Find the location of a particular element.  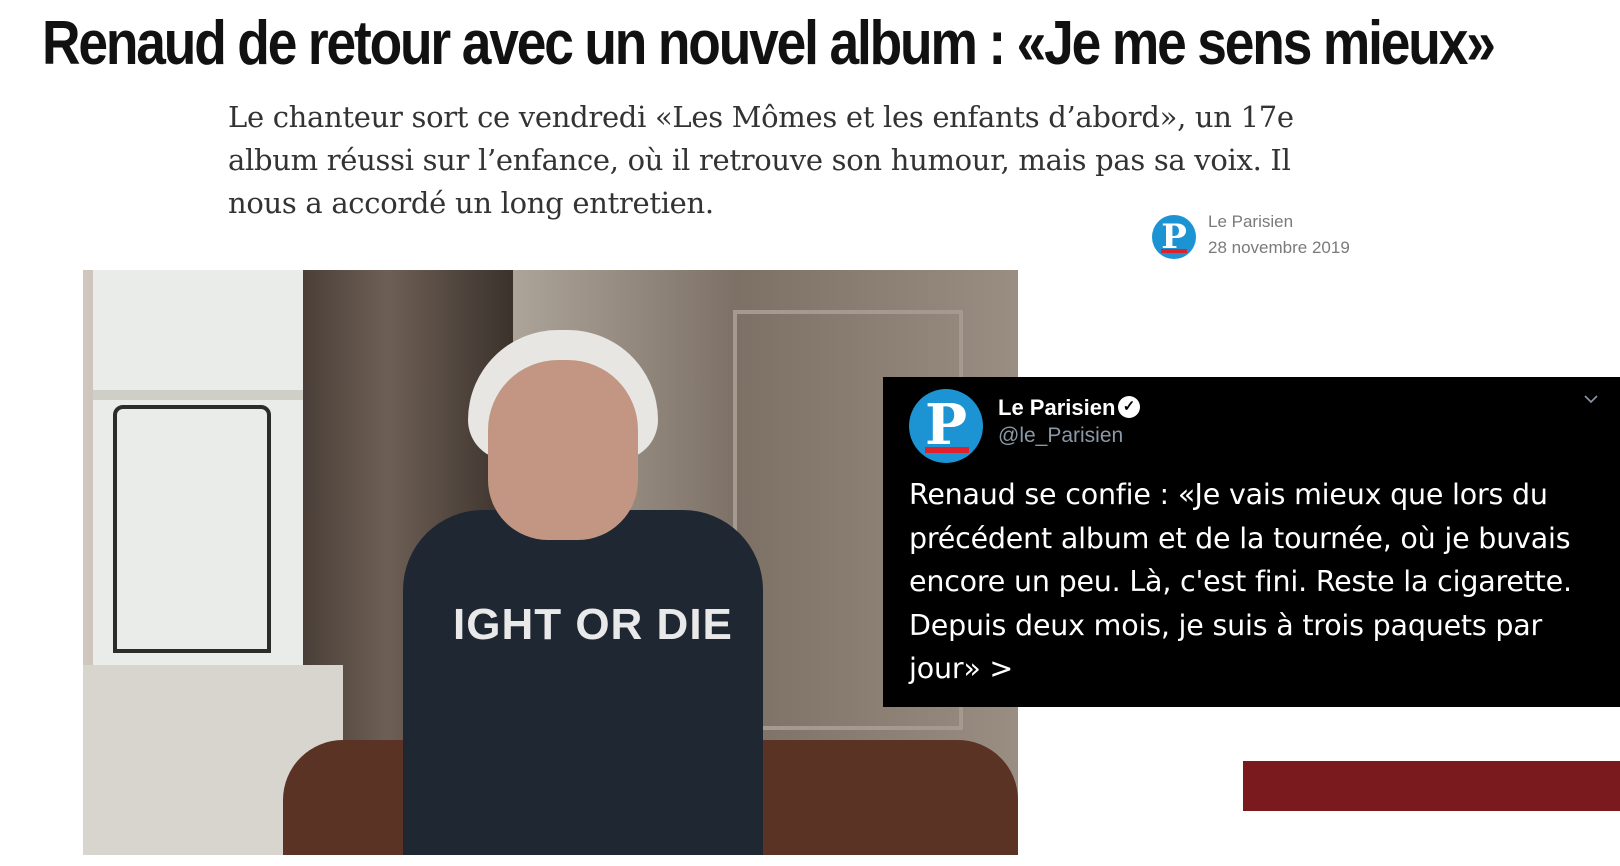

window-grill is located at coordinates (192, 529).